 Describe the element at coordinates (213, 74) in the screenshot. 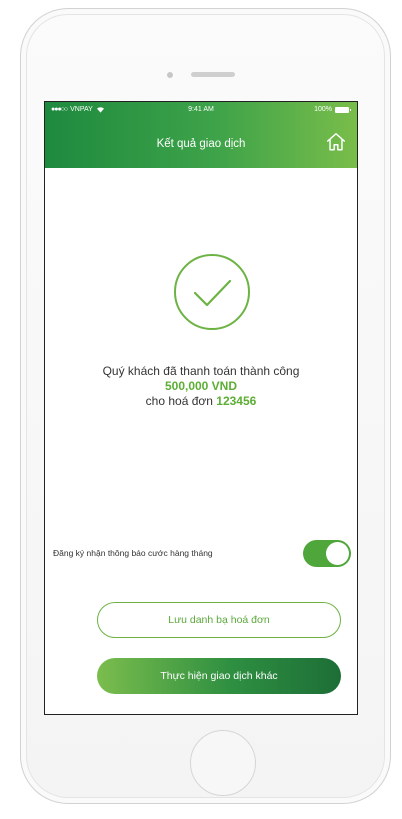

I see `speaker-grille` at that location.